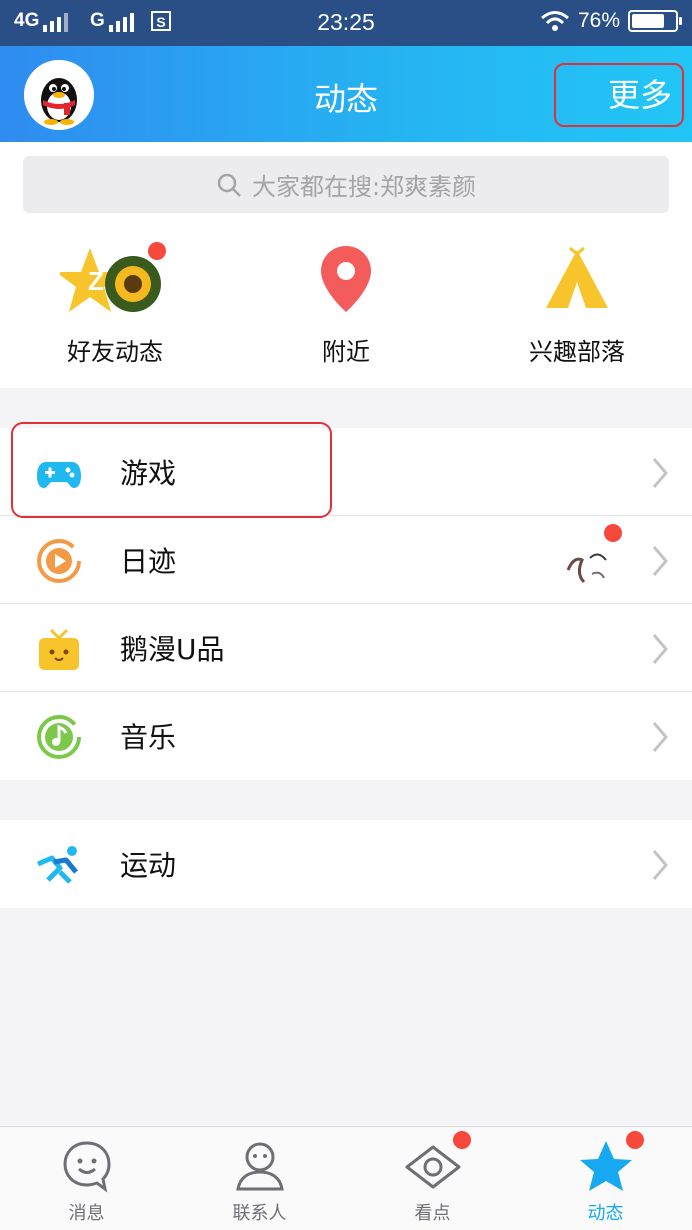 This screenshot has width=692, height=1230. What do you see at coordinates (96, 281) in the screenshot?
I see `svg-text: Z` at bounding box center [96, 281].